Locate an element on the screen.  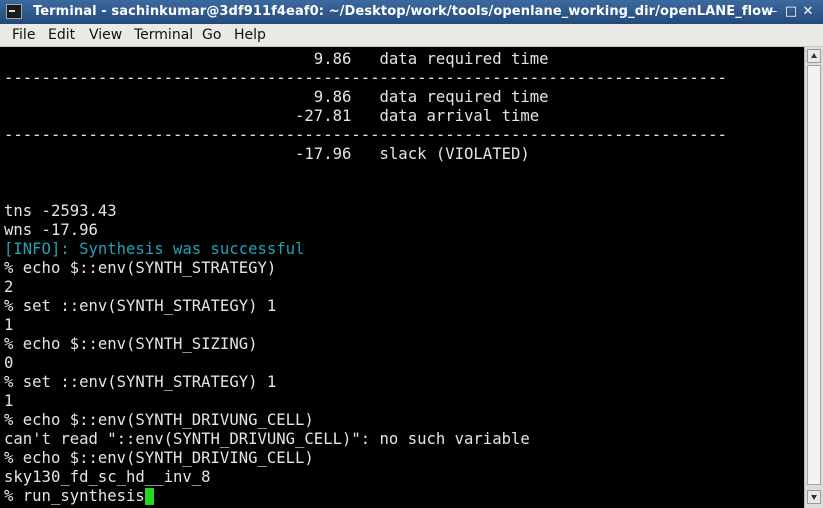
prompt-command: % run_synthesis is located at coordinates (74, 496).